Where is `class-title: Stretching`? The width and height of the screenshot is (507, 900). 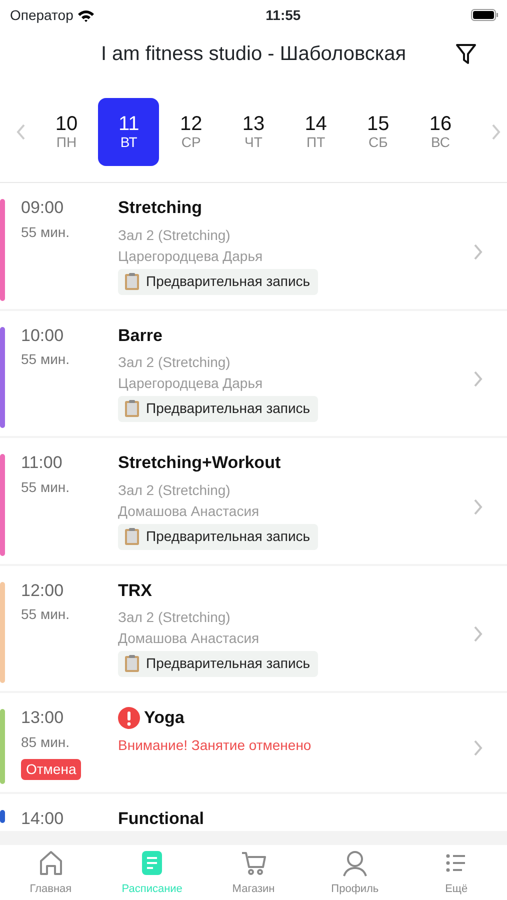 class-title: Stretching is located at coordinates (161, 208).